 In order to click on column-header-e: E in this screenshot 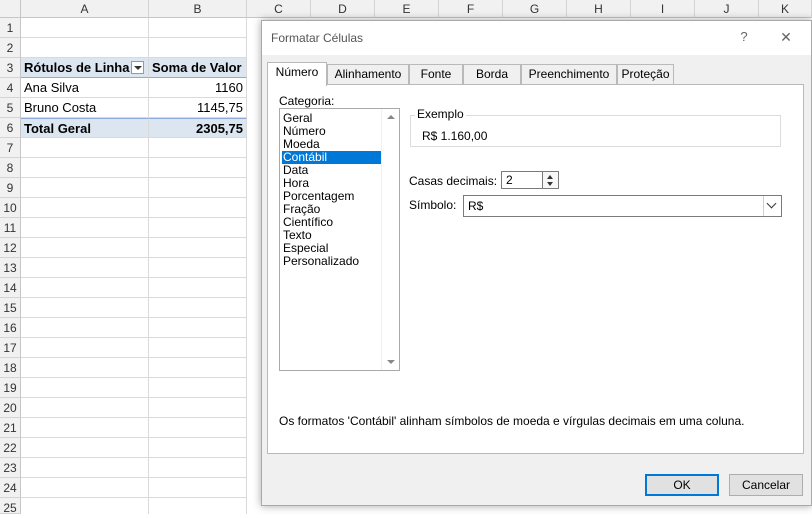, I will do `click(407, 9)`.